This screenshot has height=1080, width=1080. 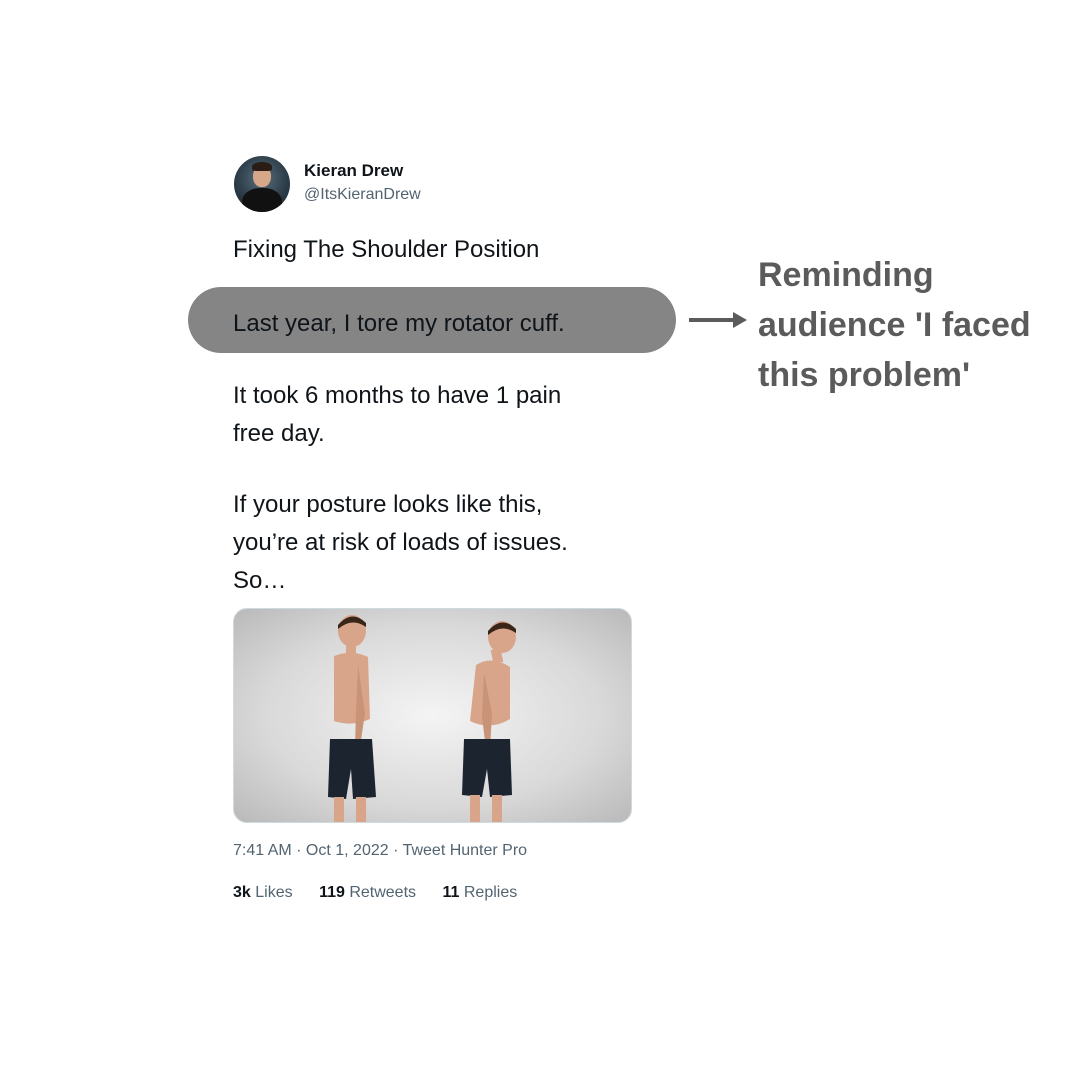 What do you see at coordinates (400, 542) in the screenshot?
I see `tweet-paragraph-line: you’re at risk of loads of issues.` at bounding box center [400, 542].